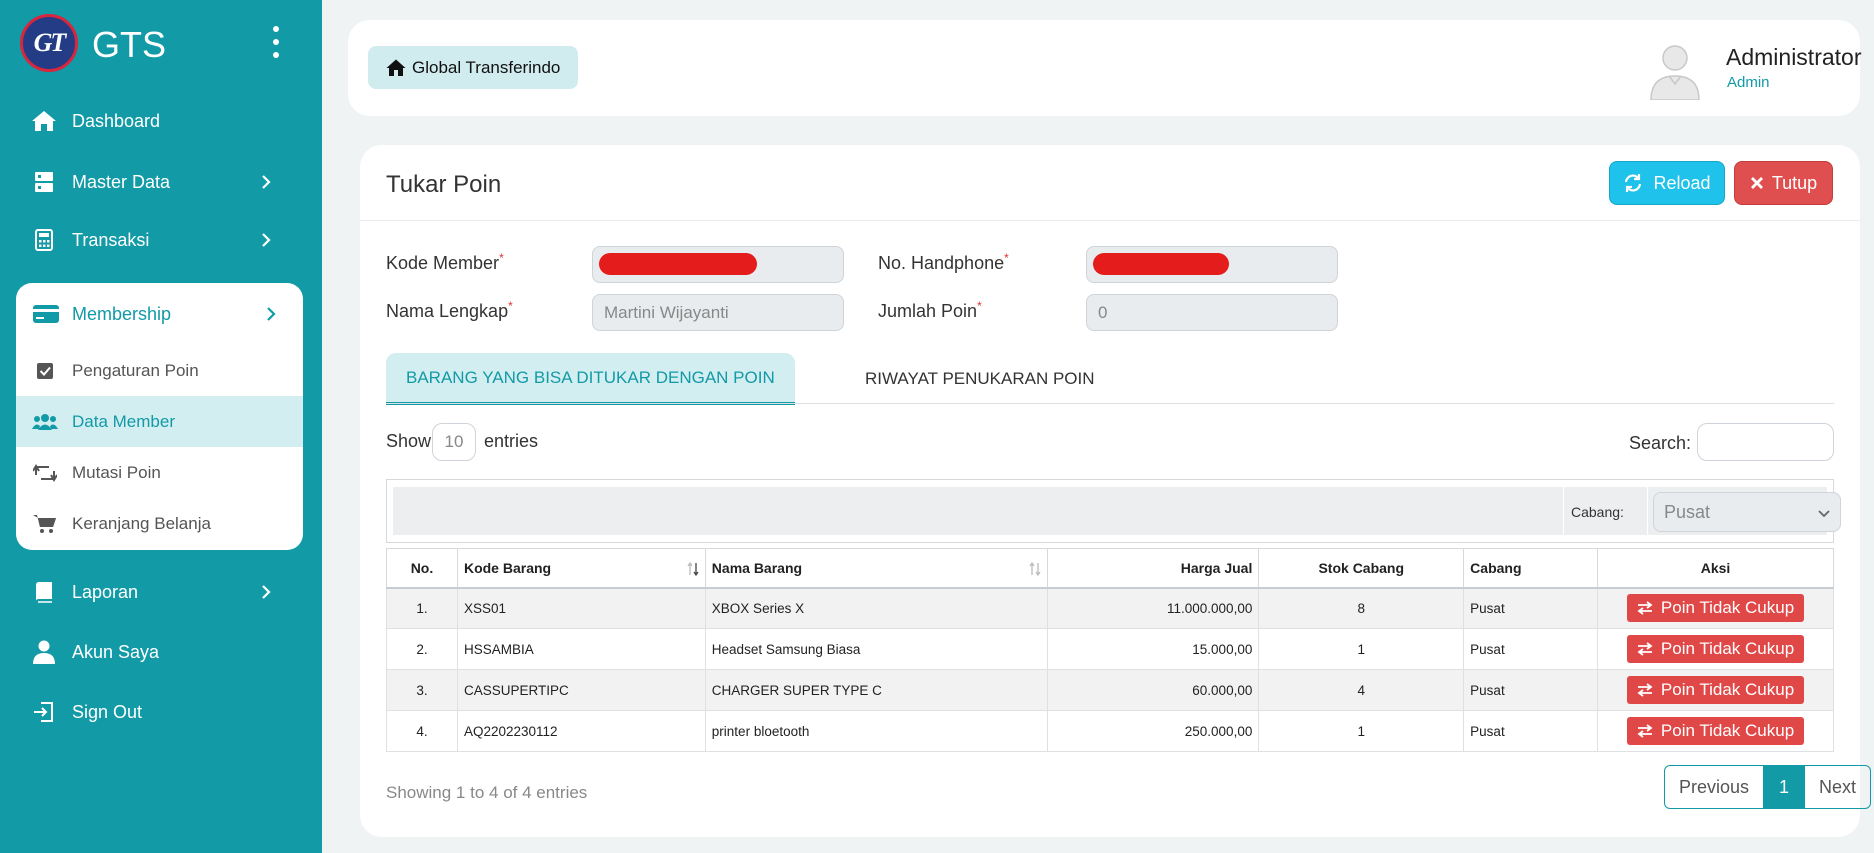 This screenshot has height=853, width=1874. What do you see at coordinates (1747, 512) in the screenshot?
I see `cabang-select: Pusat` at bounding box center [1747, 512].